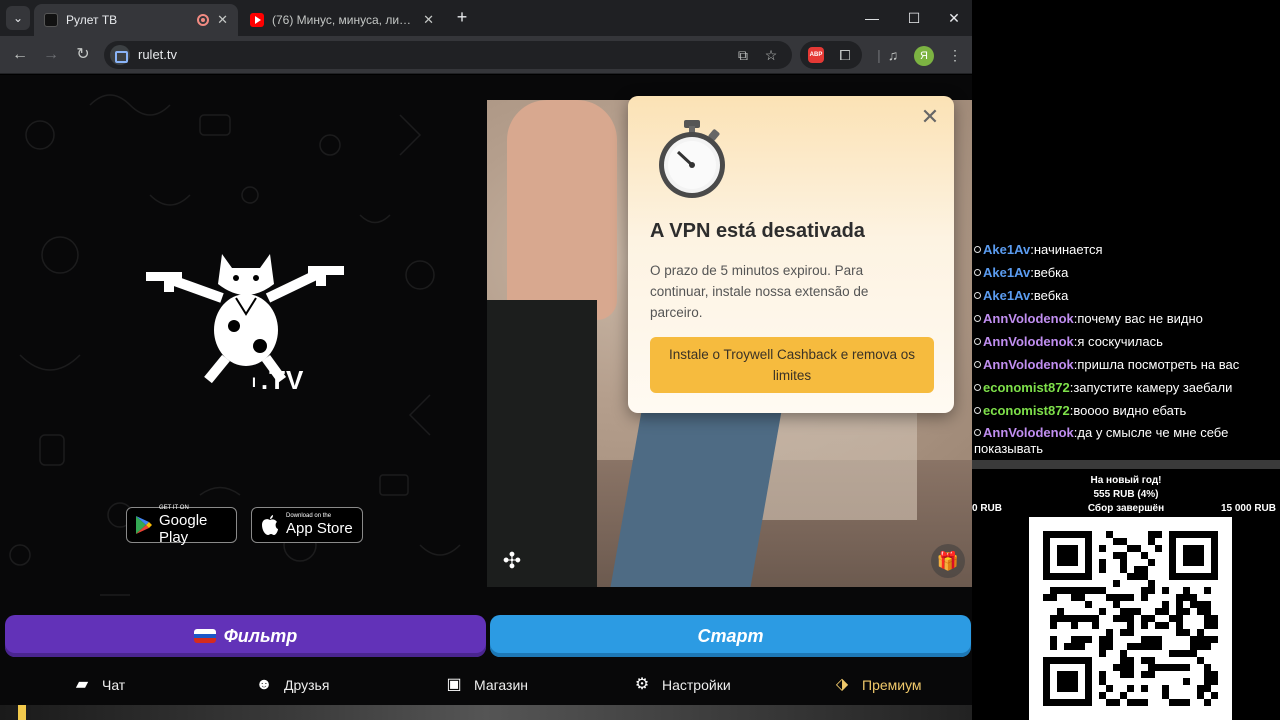 This screenshot has height=720, width=1280. I want to click on popup-title: A VPN está desativada, so click(757, 231).